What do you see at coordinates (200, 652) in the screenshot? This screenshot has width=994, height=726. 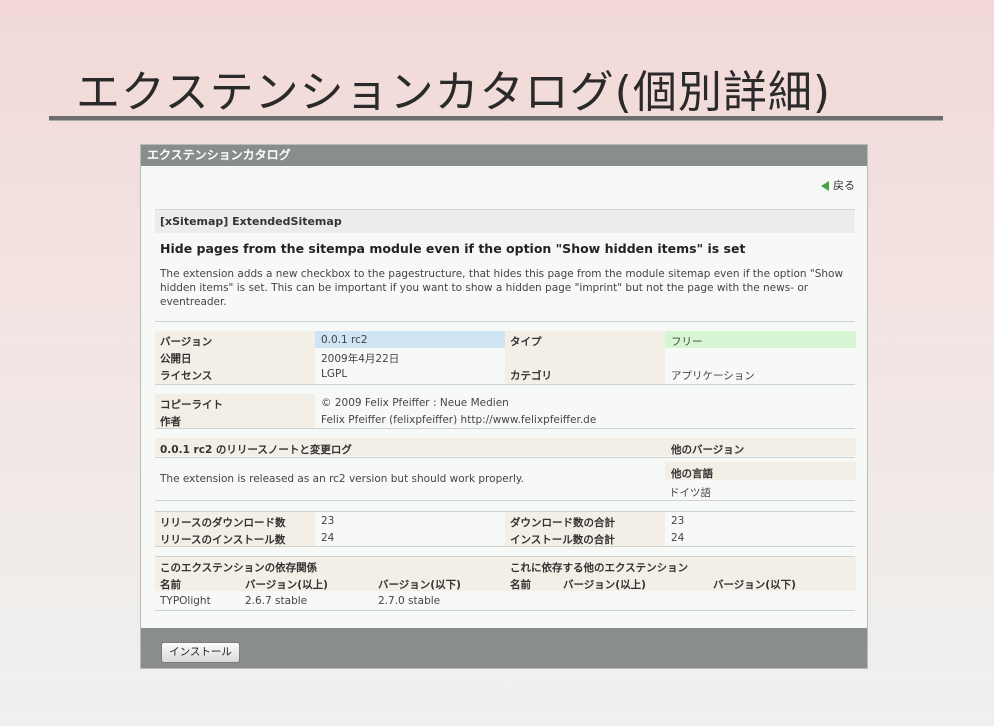 I see `install-button: インストール` at bounding box center [200, 652].